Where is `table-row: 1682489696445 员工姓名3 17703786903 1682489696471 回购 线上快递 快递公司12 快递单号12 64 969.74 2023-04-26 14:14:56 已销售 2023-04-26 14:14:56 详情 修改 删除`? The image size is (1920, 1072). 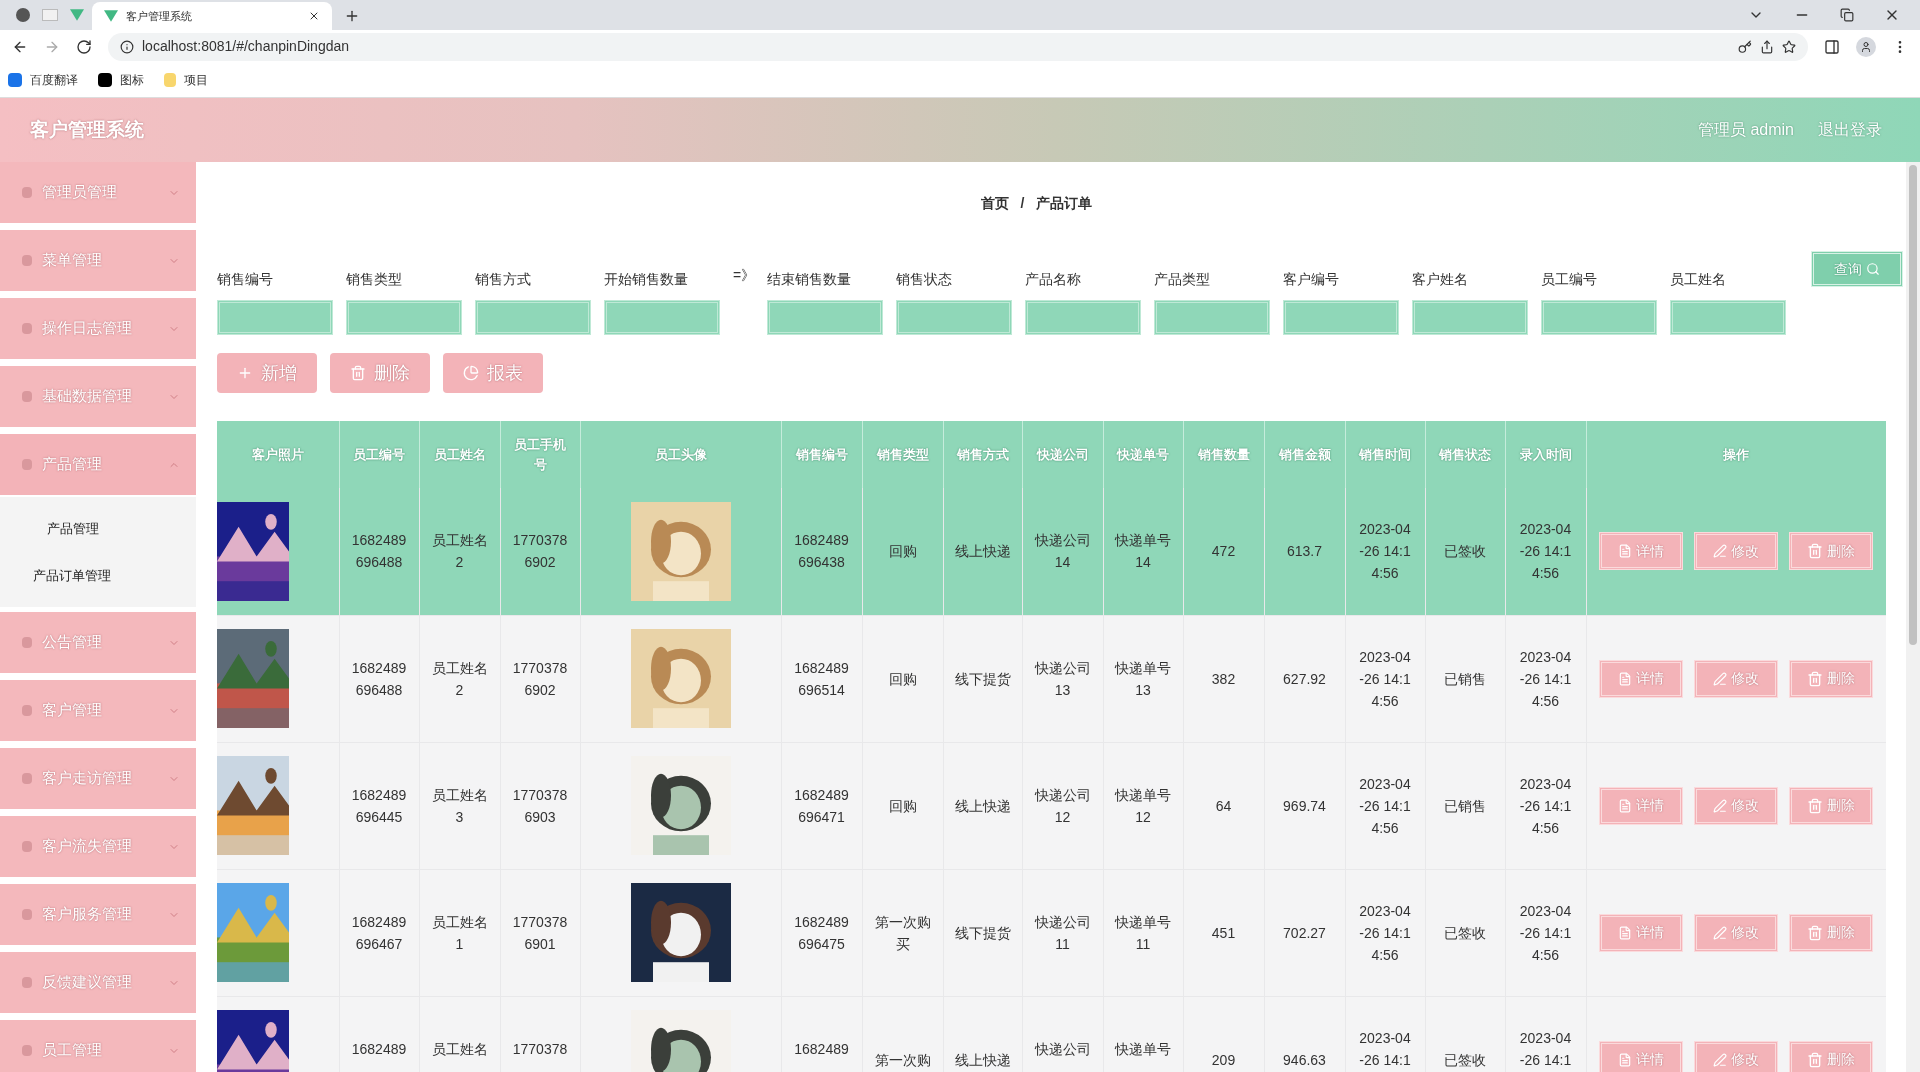 table-row: 1682489696445 员工姓名3 17703786903 1682489696471 回购 线上快递 快递公司12 快递单号12 64 969.74 2023-04-26 14:14:56 已销售 2023-04-26 14:14:56 详情 修改 删除 is located at coordinates (1051, 805).